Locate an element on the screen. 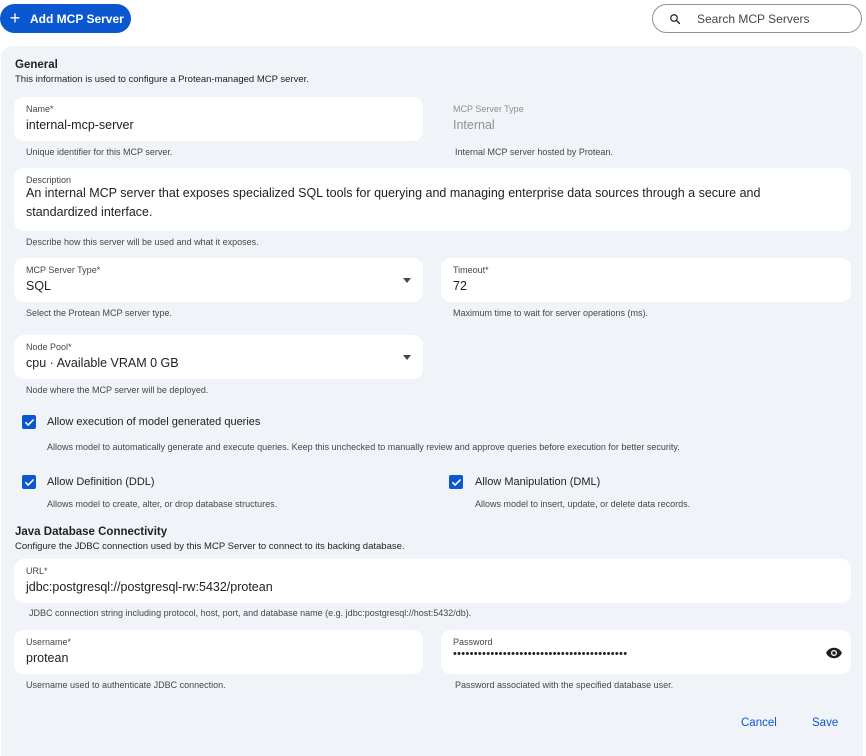 The height and width of the screenshot is (756, 866). allow-dml-checkbox is located at coordinates (456, 482).